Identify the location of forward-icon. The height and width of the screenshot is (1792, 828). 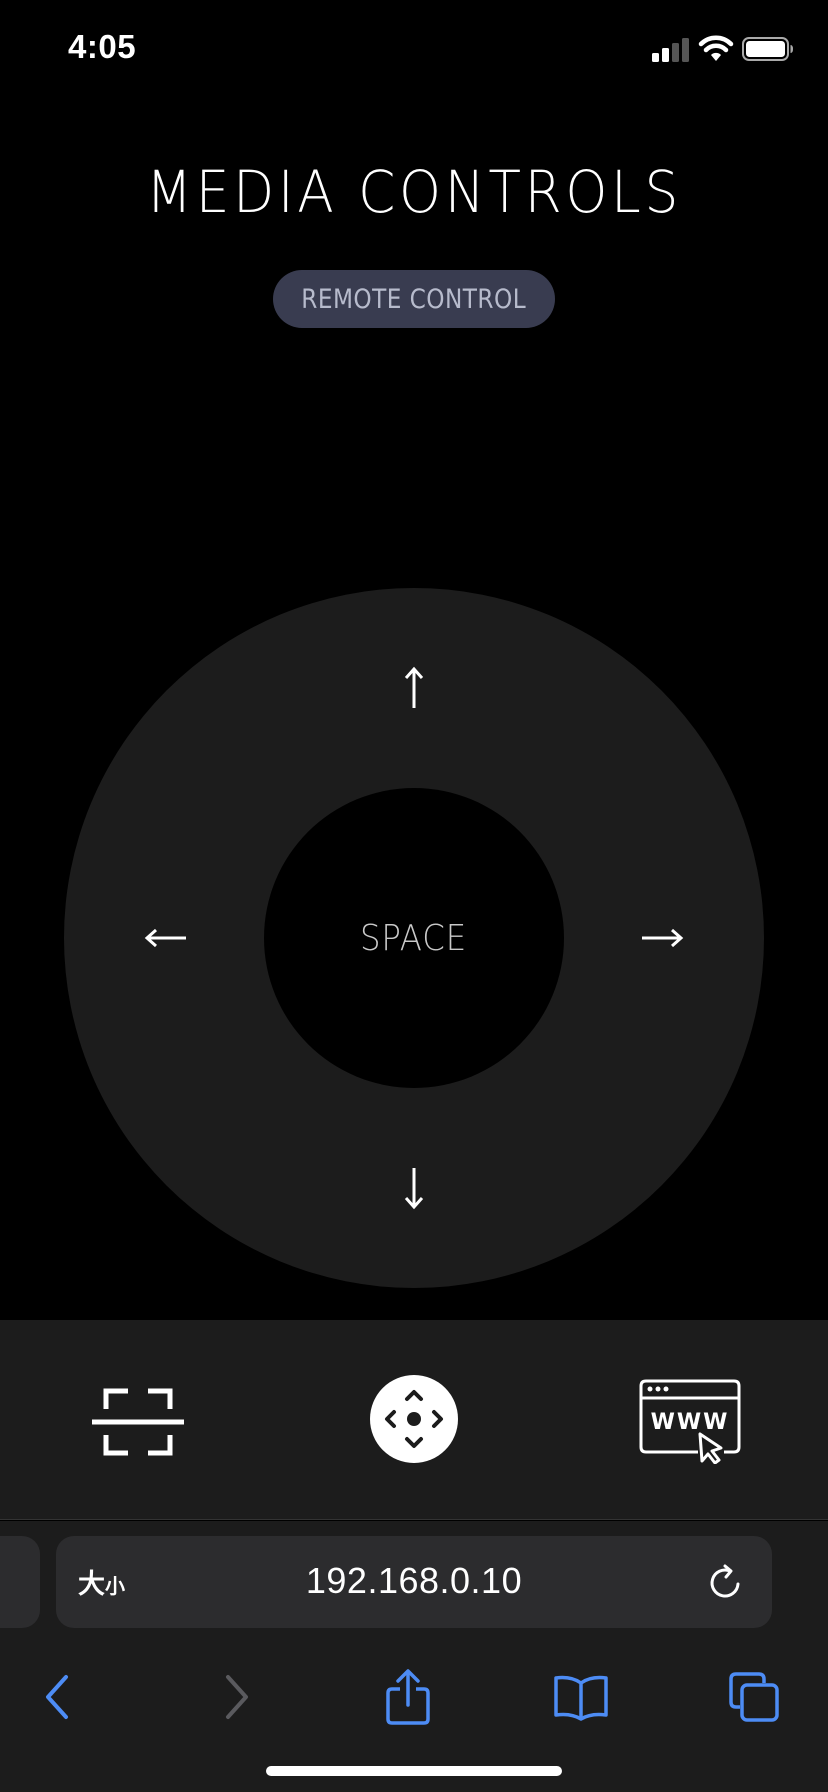
(237, 1697).